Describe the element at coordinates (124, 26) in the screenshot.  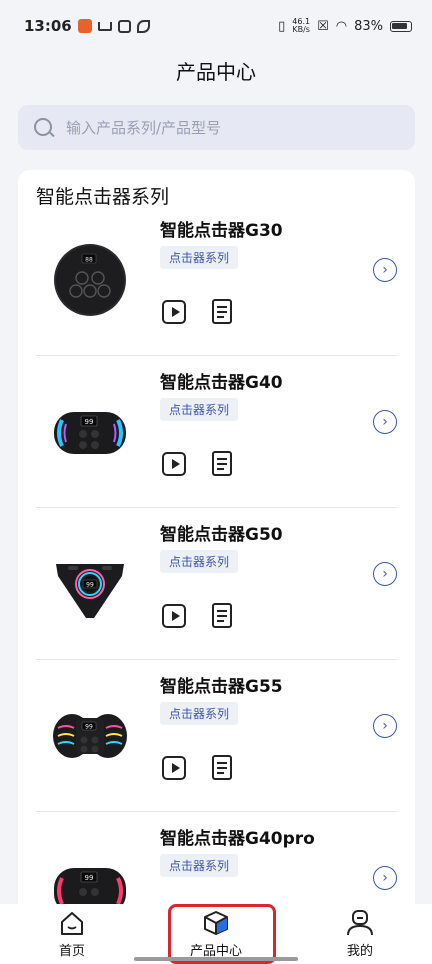
I see `box-icon` at that location.